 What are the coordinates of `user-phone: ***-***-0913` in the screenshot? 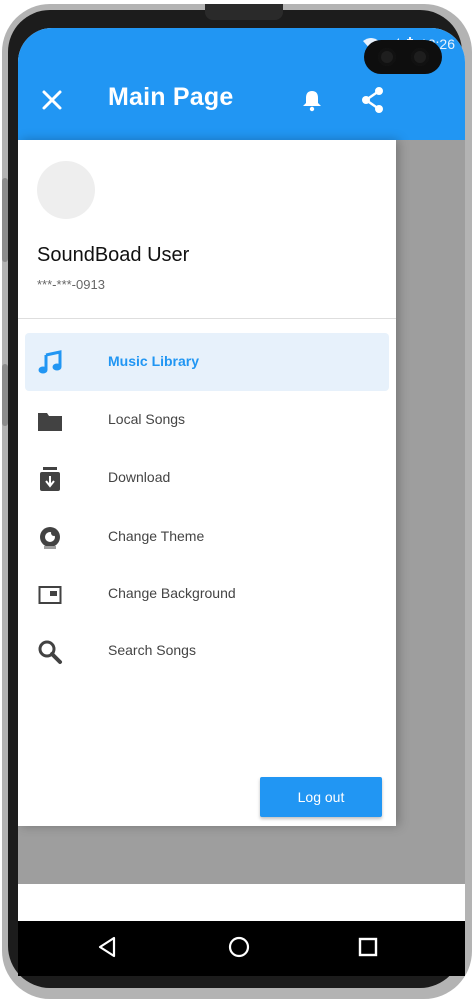 It's located at (71, 284).